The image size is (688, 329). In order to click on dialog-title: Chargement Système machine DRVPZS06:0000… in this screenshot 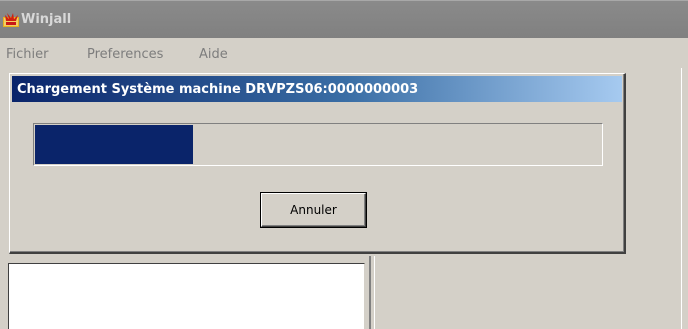, I will do `click(218, 89)`.